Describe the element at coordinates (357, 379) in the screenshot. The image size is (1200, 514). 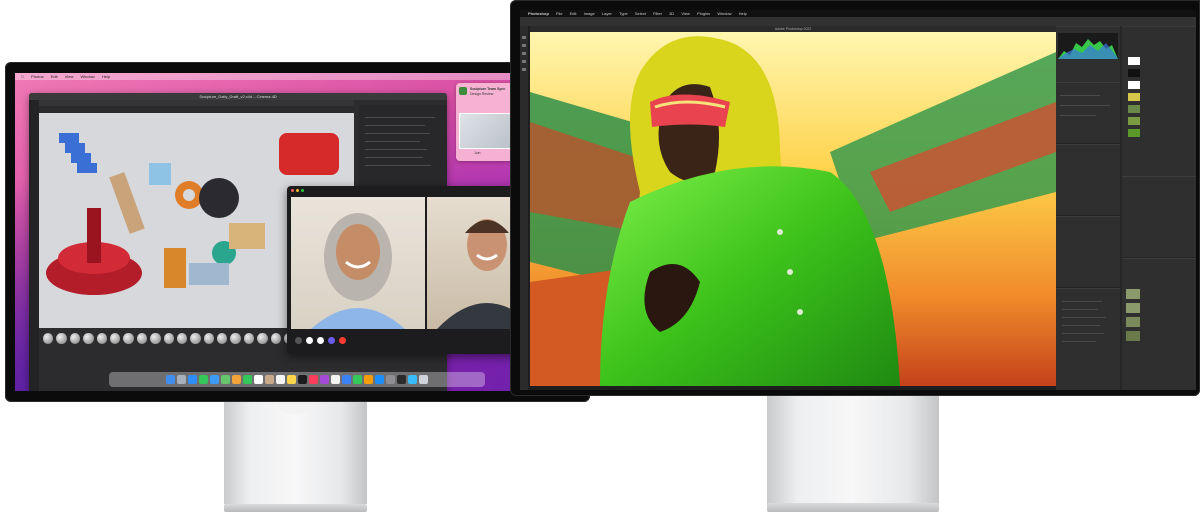
I see `numbers-icon` at that location.